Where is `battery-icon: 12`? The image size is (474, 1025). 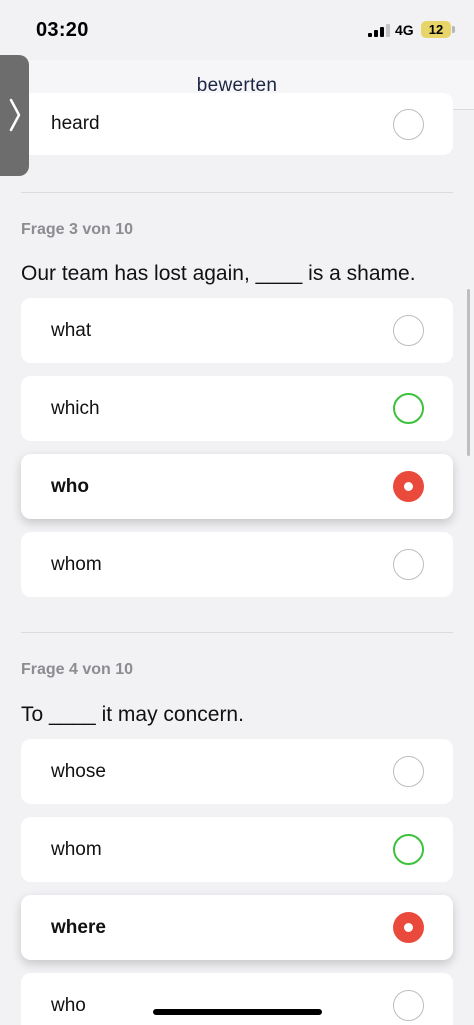
battery-icon: 12 is located at coordinates (436, 29).